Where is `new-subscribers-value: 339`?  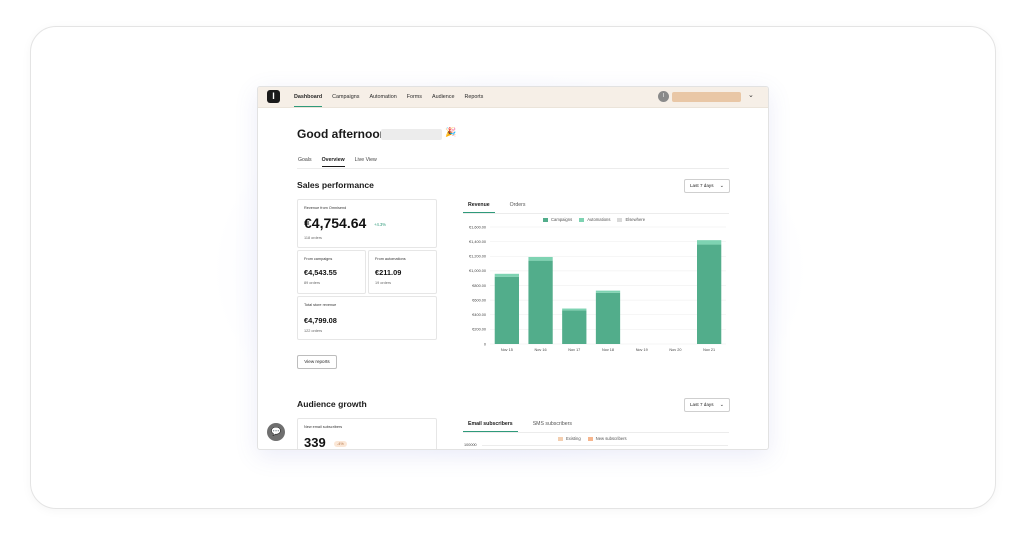
new-subscribers-value: 339 is located at coordinates (315, 442).